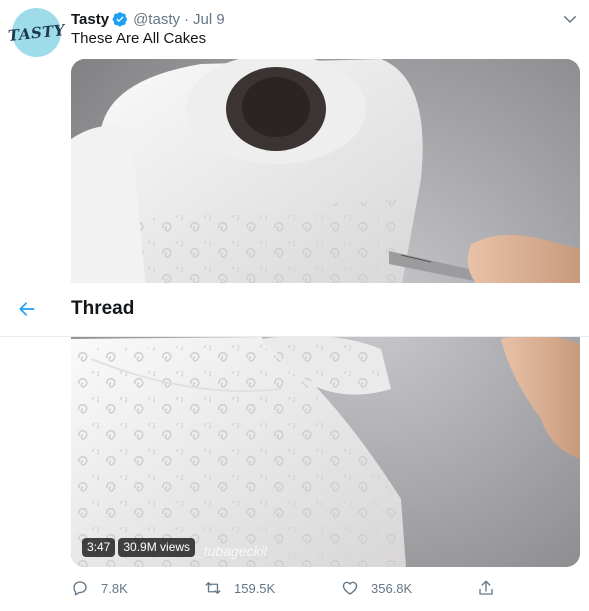 The height and width of the screenshot is (611, 589). What do you see at coordinates (330, 19) in the screenshot?
I see `tweet-header: Tasty @tasty · Jul 9` at bounding box center [330, 19].